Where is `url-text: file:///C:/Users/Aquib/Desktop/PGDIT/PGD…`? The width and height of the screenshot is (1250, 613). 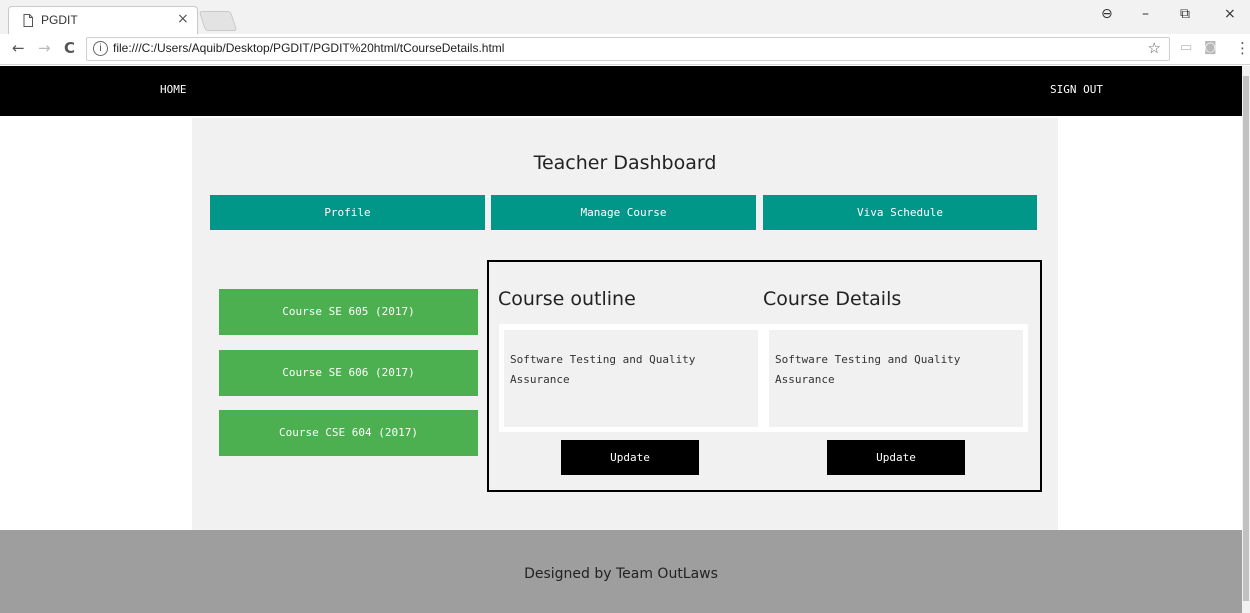
url-text: file:///C:/Users/Aquib/Desktop/PGDIT/PGD… is located at coordinates (308, 48).